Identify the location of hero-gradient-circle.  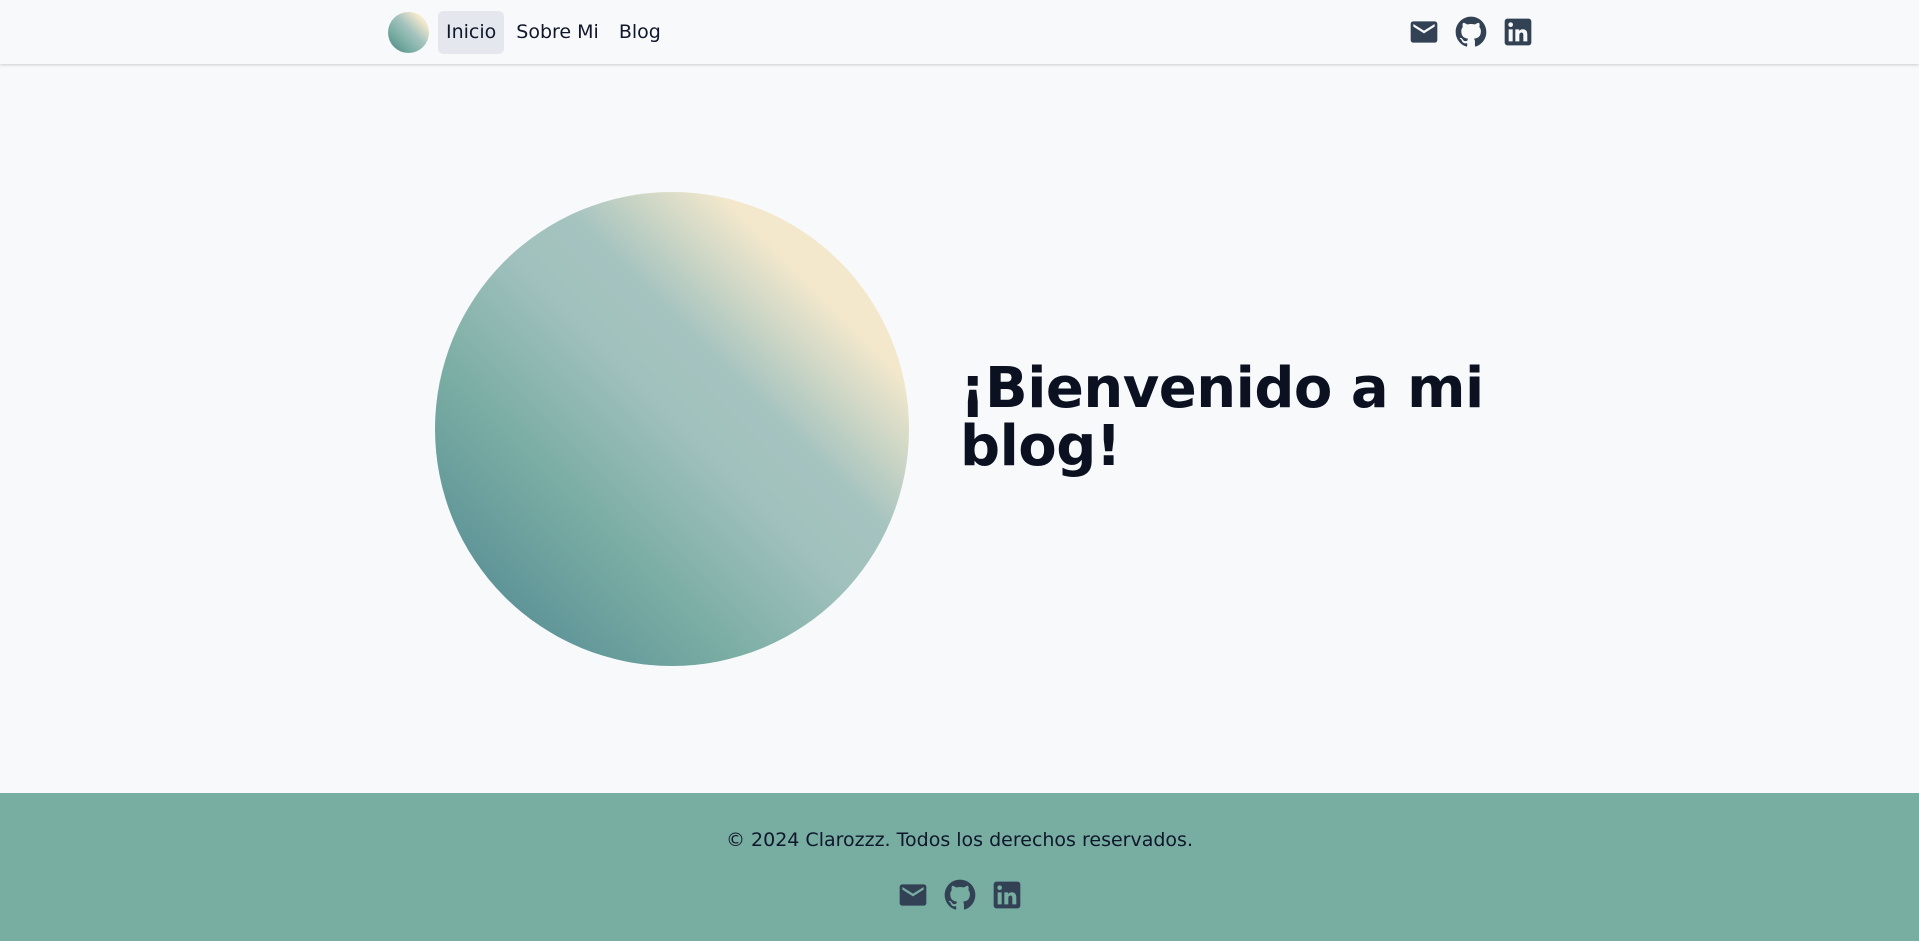
(672, 429).